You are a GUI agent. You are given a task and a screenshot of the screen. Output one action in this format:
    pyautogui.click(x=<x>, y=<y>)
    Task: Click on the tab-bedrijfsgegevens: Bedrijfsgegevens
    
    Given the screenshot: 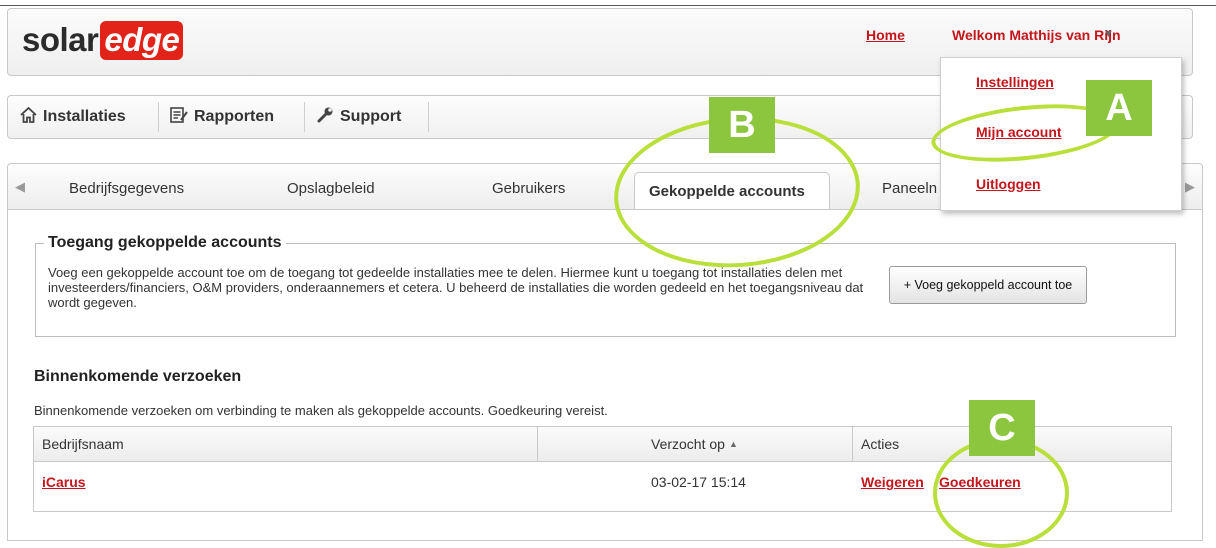 What is the action you would take?
    pyautogui.click(x=126, y=188)
    